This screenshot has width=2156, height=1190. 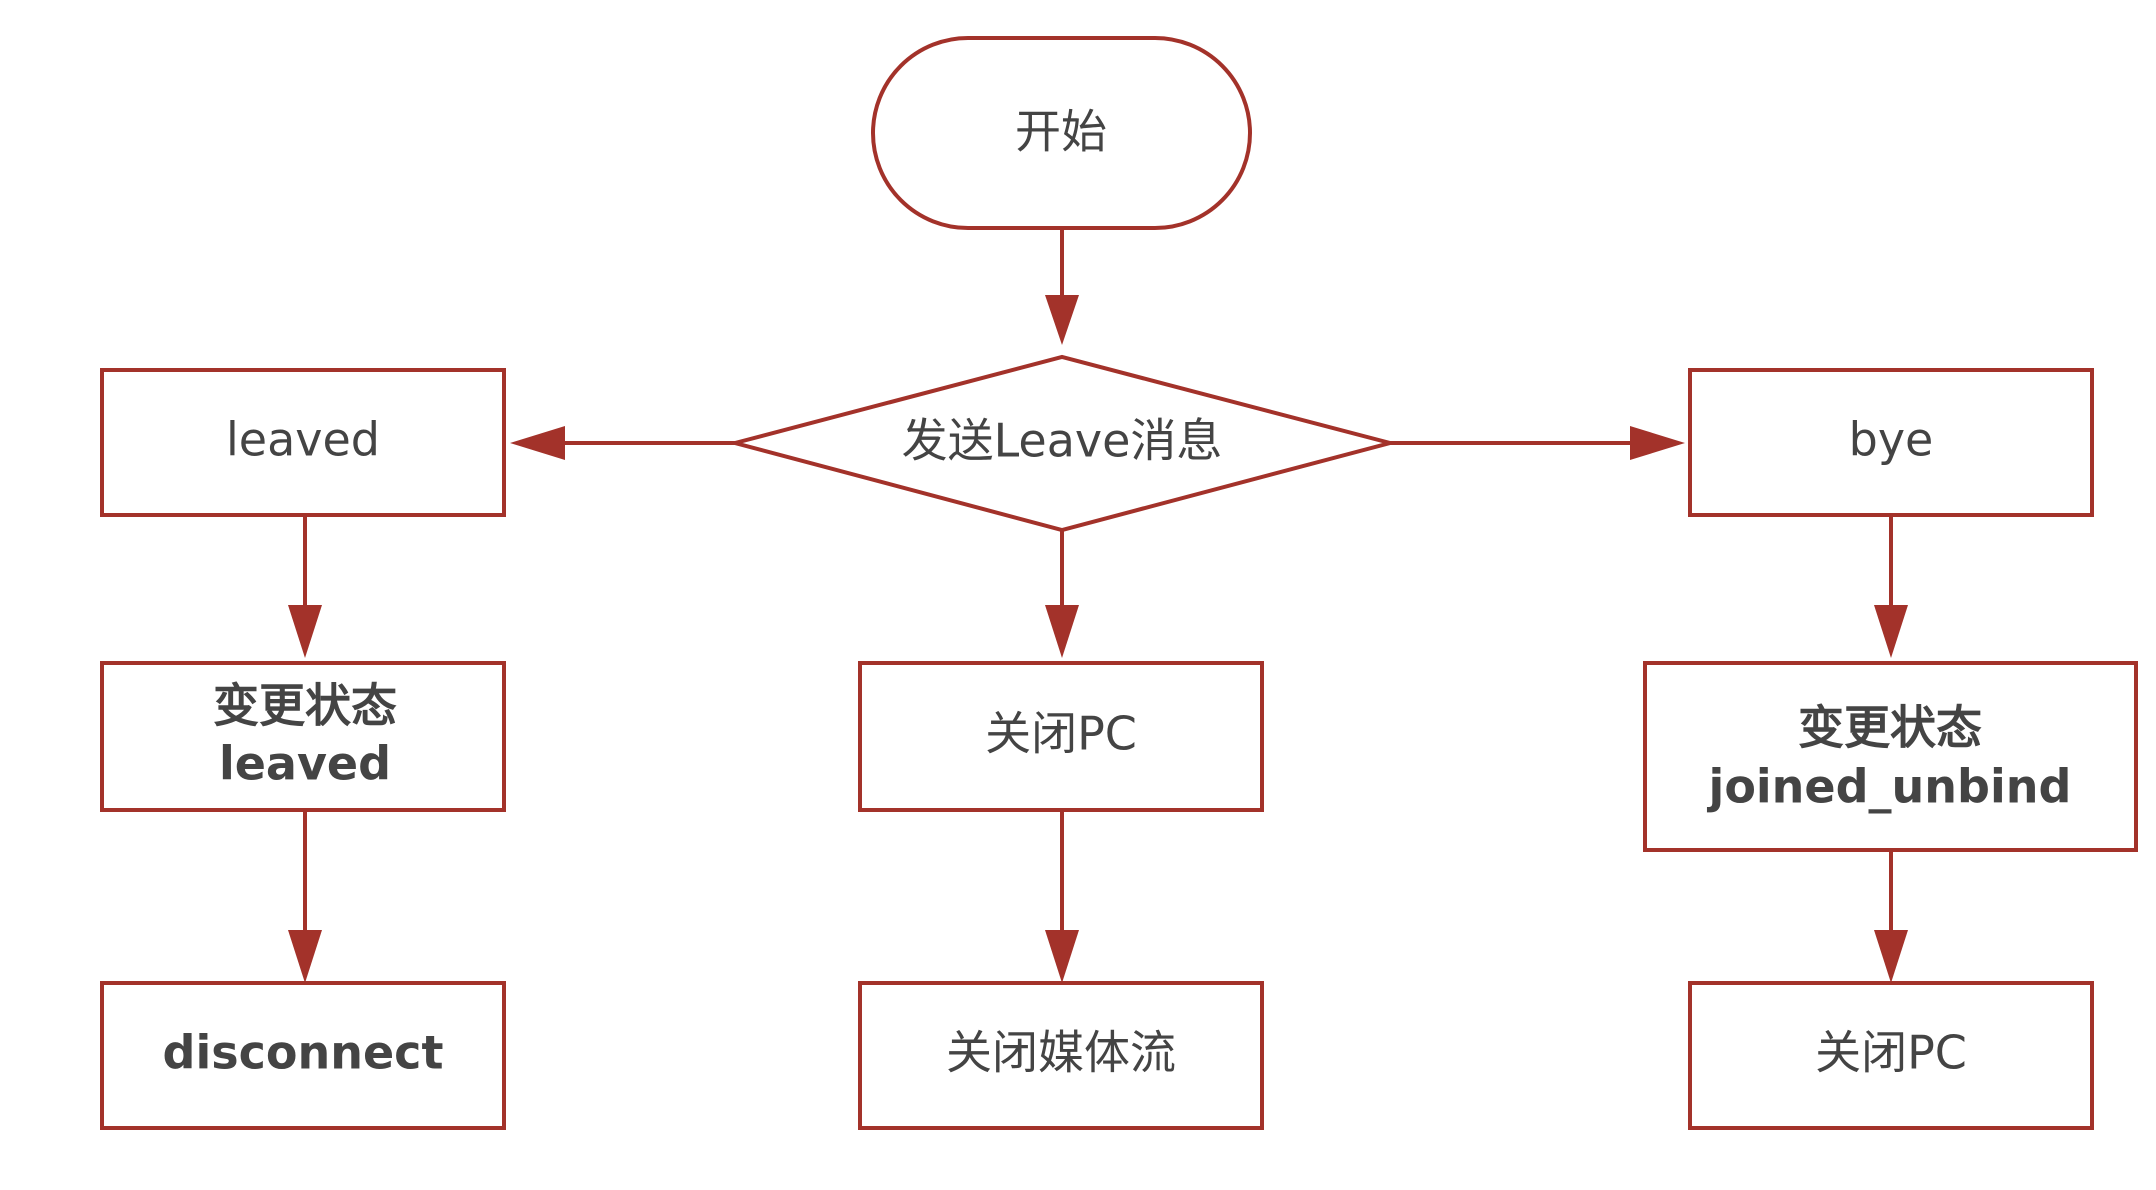 What do you see at coordinates (303, 1053) in the screenshot?
I see `disconnect-label: disconnect` at bounding box center [303, 1053].